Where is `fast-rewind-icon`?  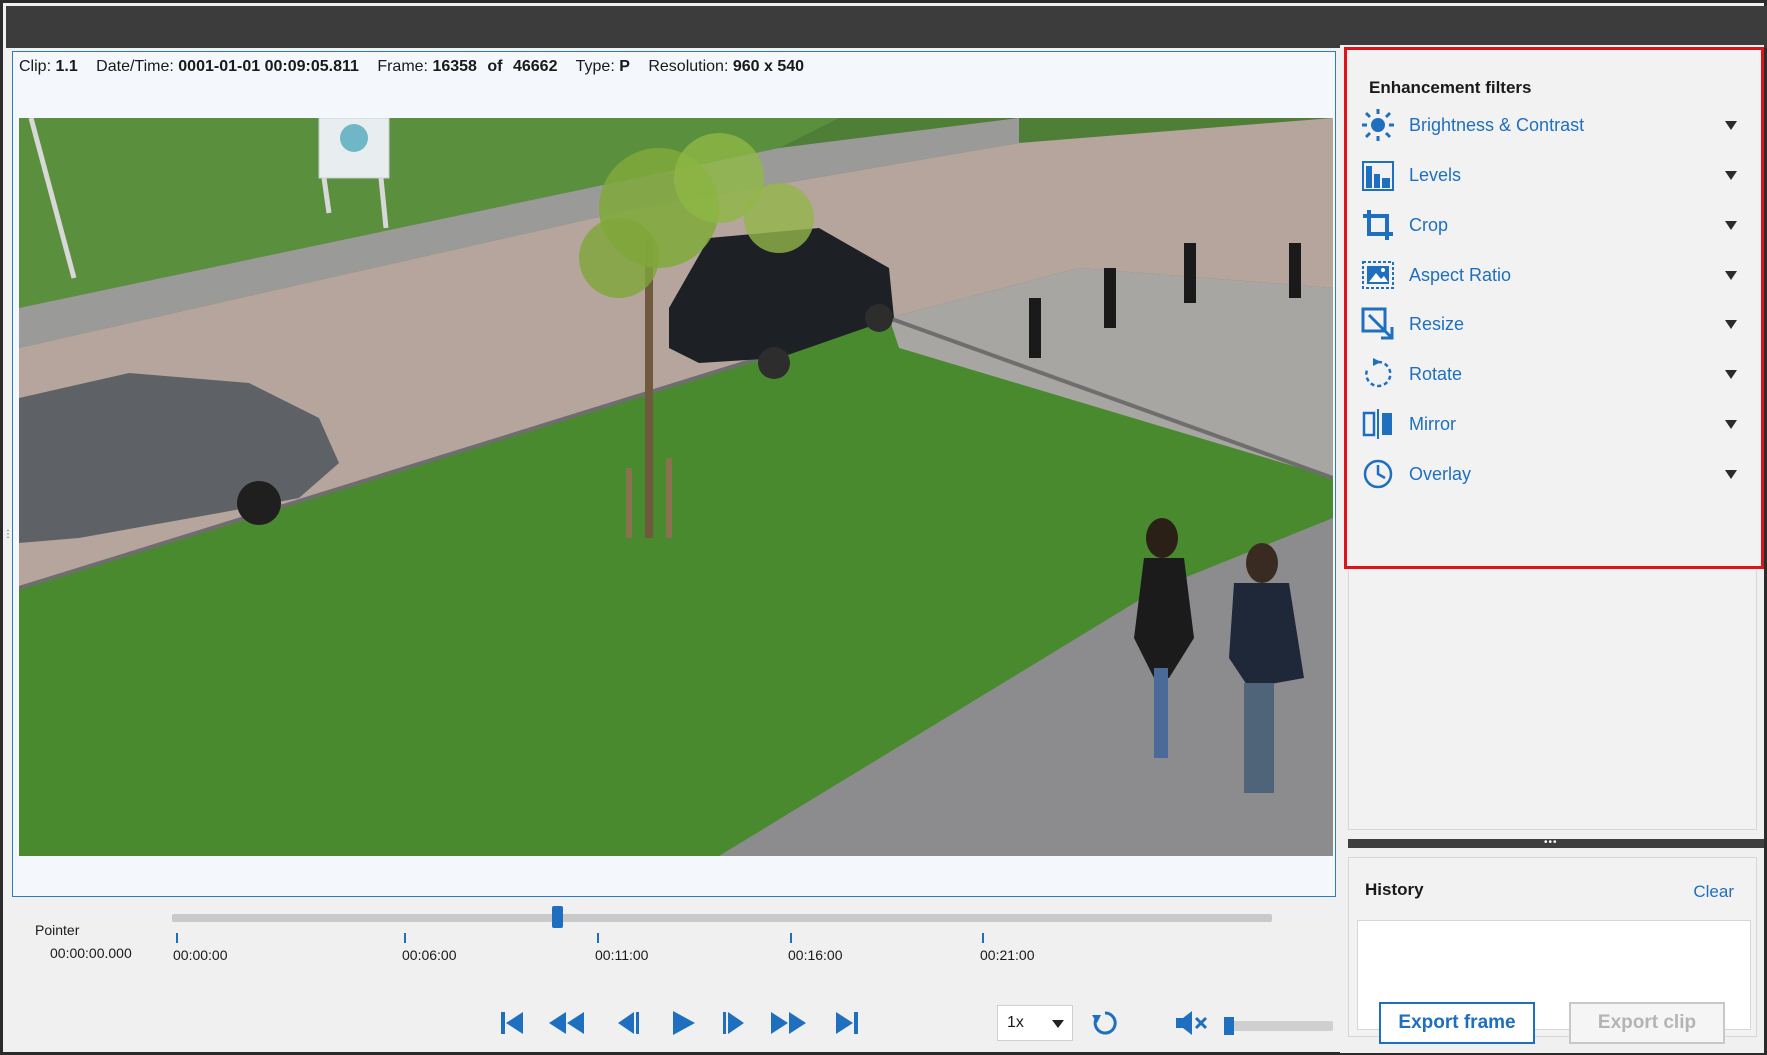
fast-rewind-icon is located at coordinates (566, 1023).